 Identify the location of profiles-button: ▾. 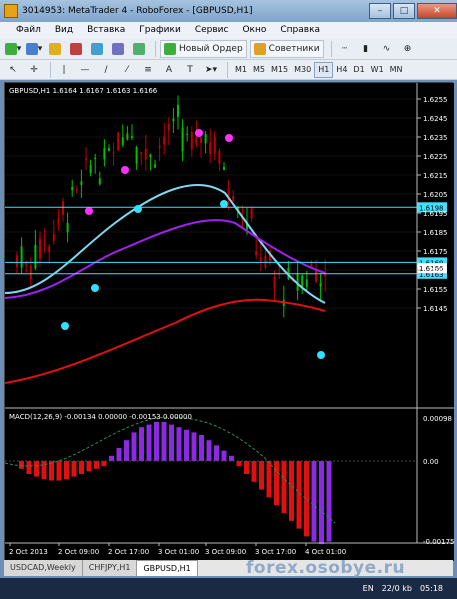
(34, 49).